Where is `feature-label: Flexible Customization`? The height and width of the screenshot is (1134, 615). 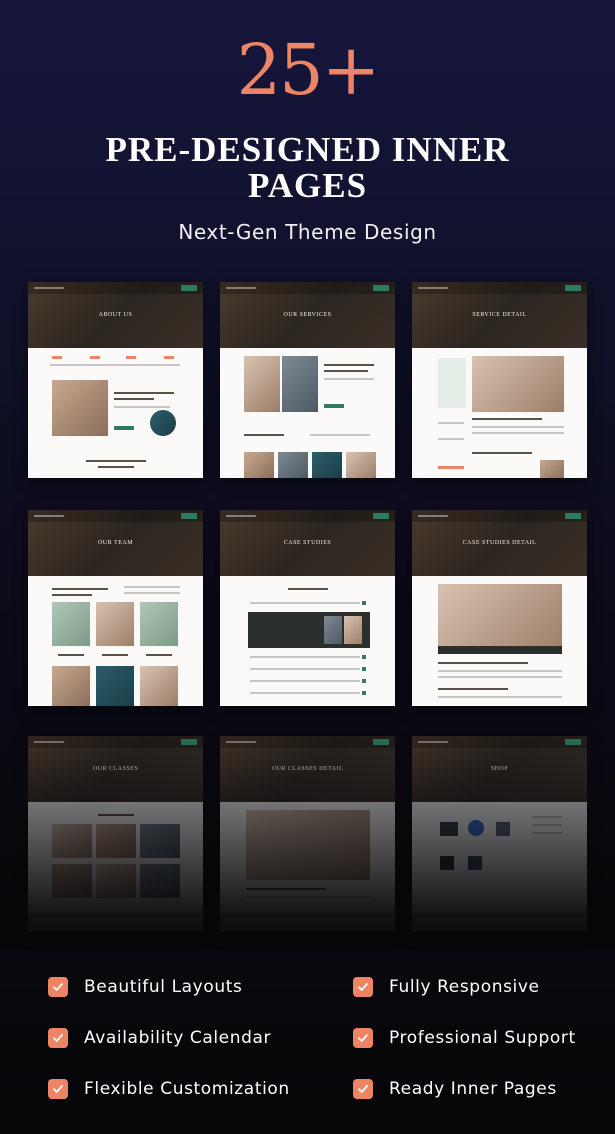 feature-label: Flexible Customization is located at coordinates (187, 1089).